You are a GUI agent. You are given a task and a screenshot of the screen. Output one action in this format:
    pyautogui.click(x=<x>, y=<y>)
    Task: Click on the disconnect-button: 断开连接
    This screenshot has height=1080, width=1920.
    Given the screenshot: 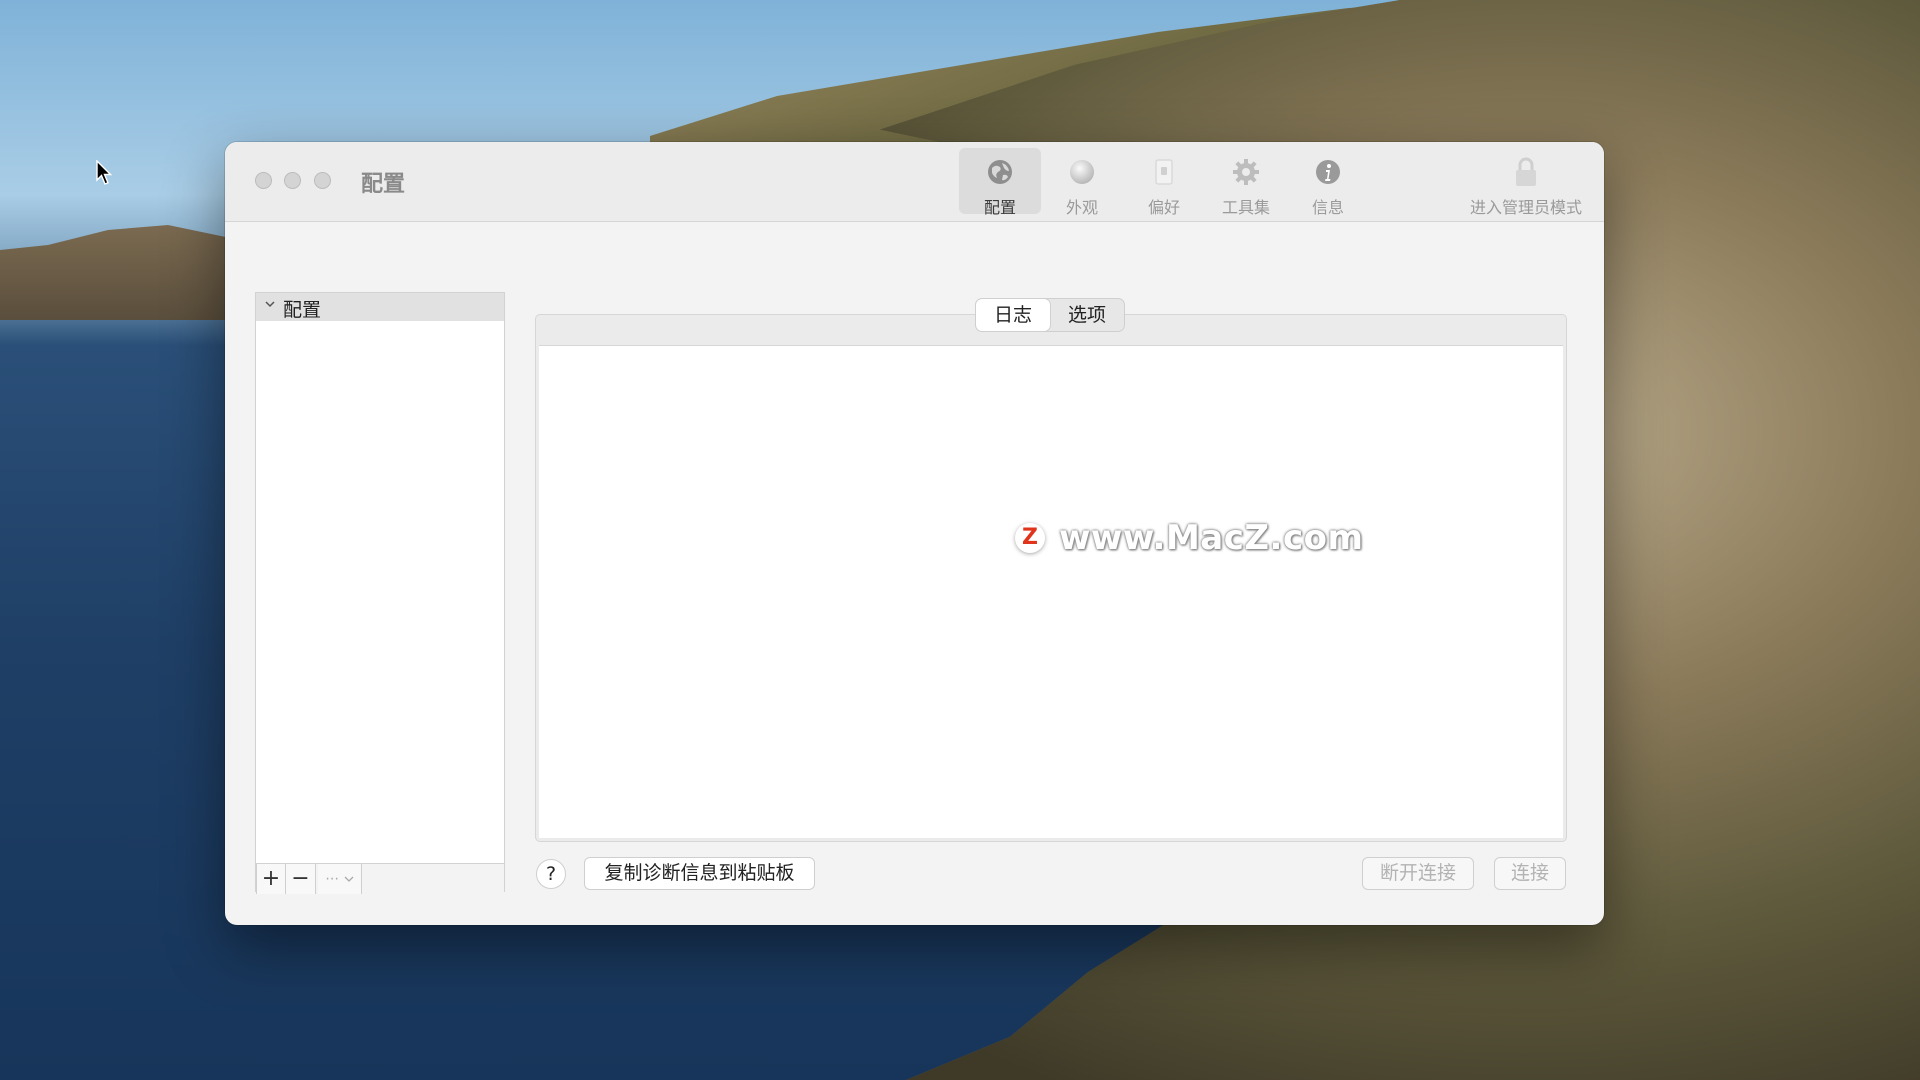 What is the action you would take?
    pyautogui.click(x=1418, y=873)
    